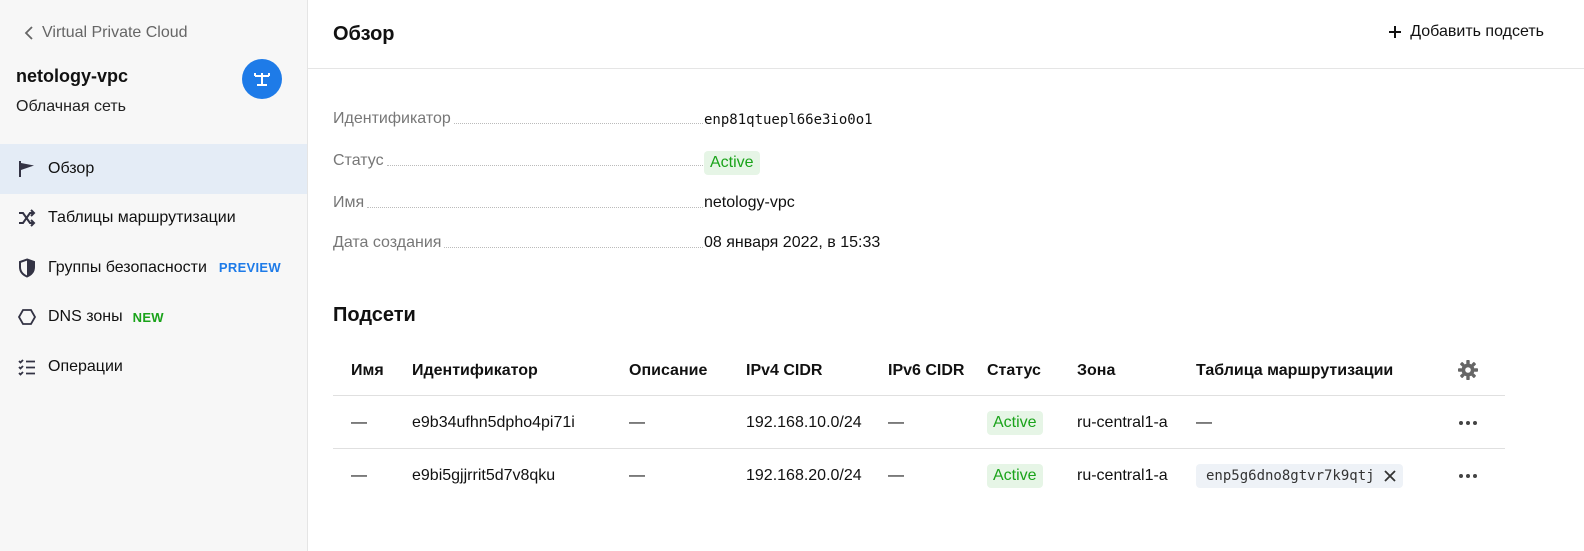 This screenshot has height=551, width=1584. I want to click on sidebar-item-operations: Операции, so click(153, 367).